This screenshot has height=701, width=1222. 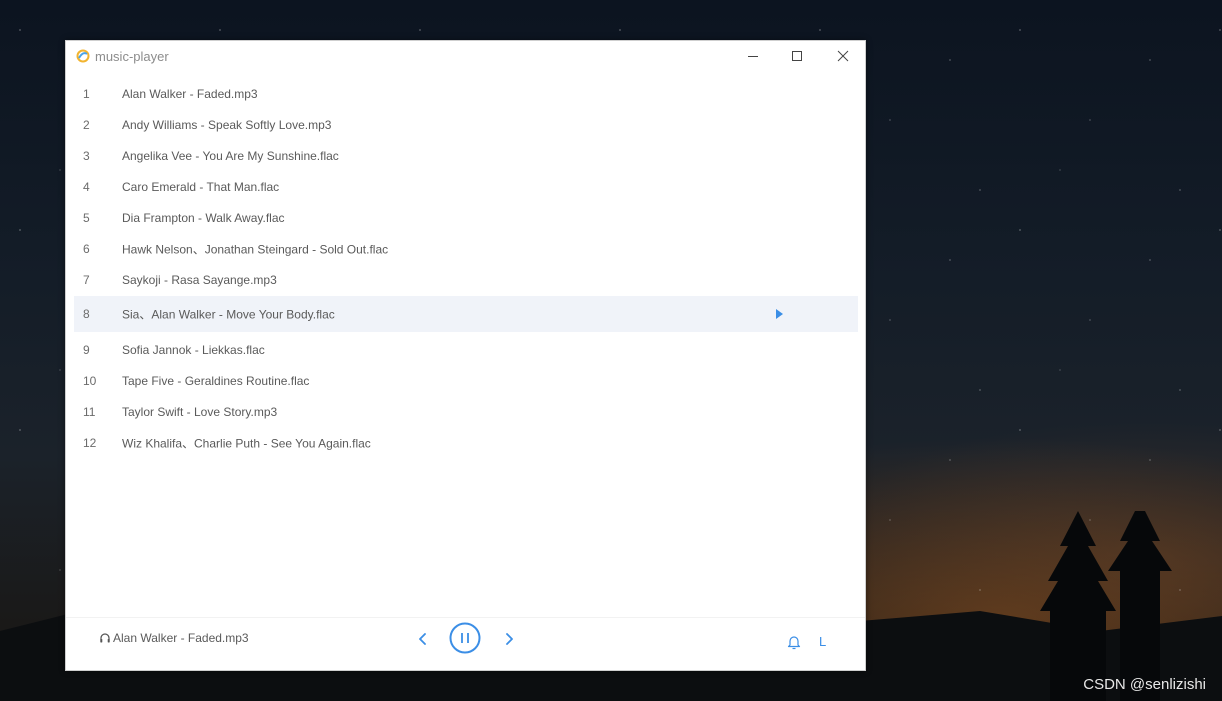 What do you see at coordinates (509, 639) in the screenshot?
I see `next-icon` at bounding box center [509, 639].